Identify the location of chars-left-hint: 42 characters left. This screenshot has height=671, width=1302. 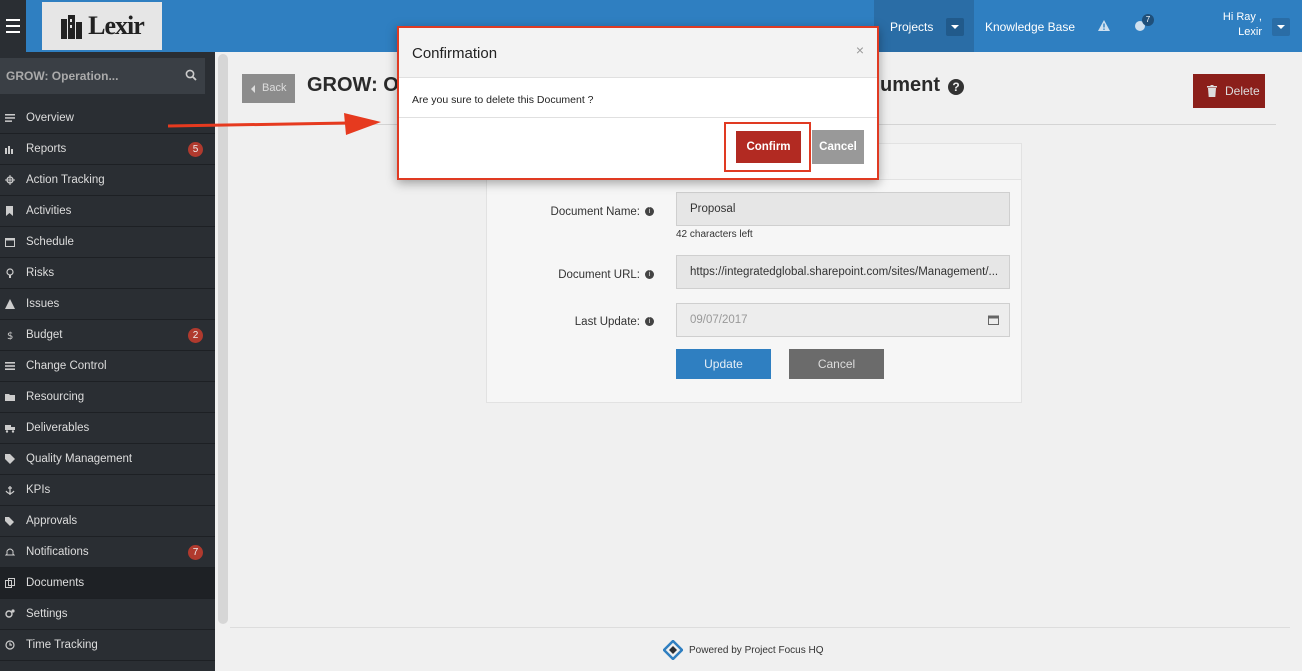
(714, 234).